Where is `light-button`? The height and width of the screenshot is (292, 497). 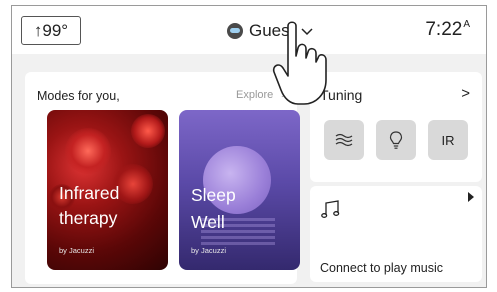
light-button is located at coordinates (396, 140).